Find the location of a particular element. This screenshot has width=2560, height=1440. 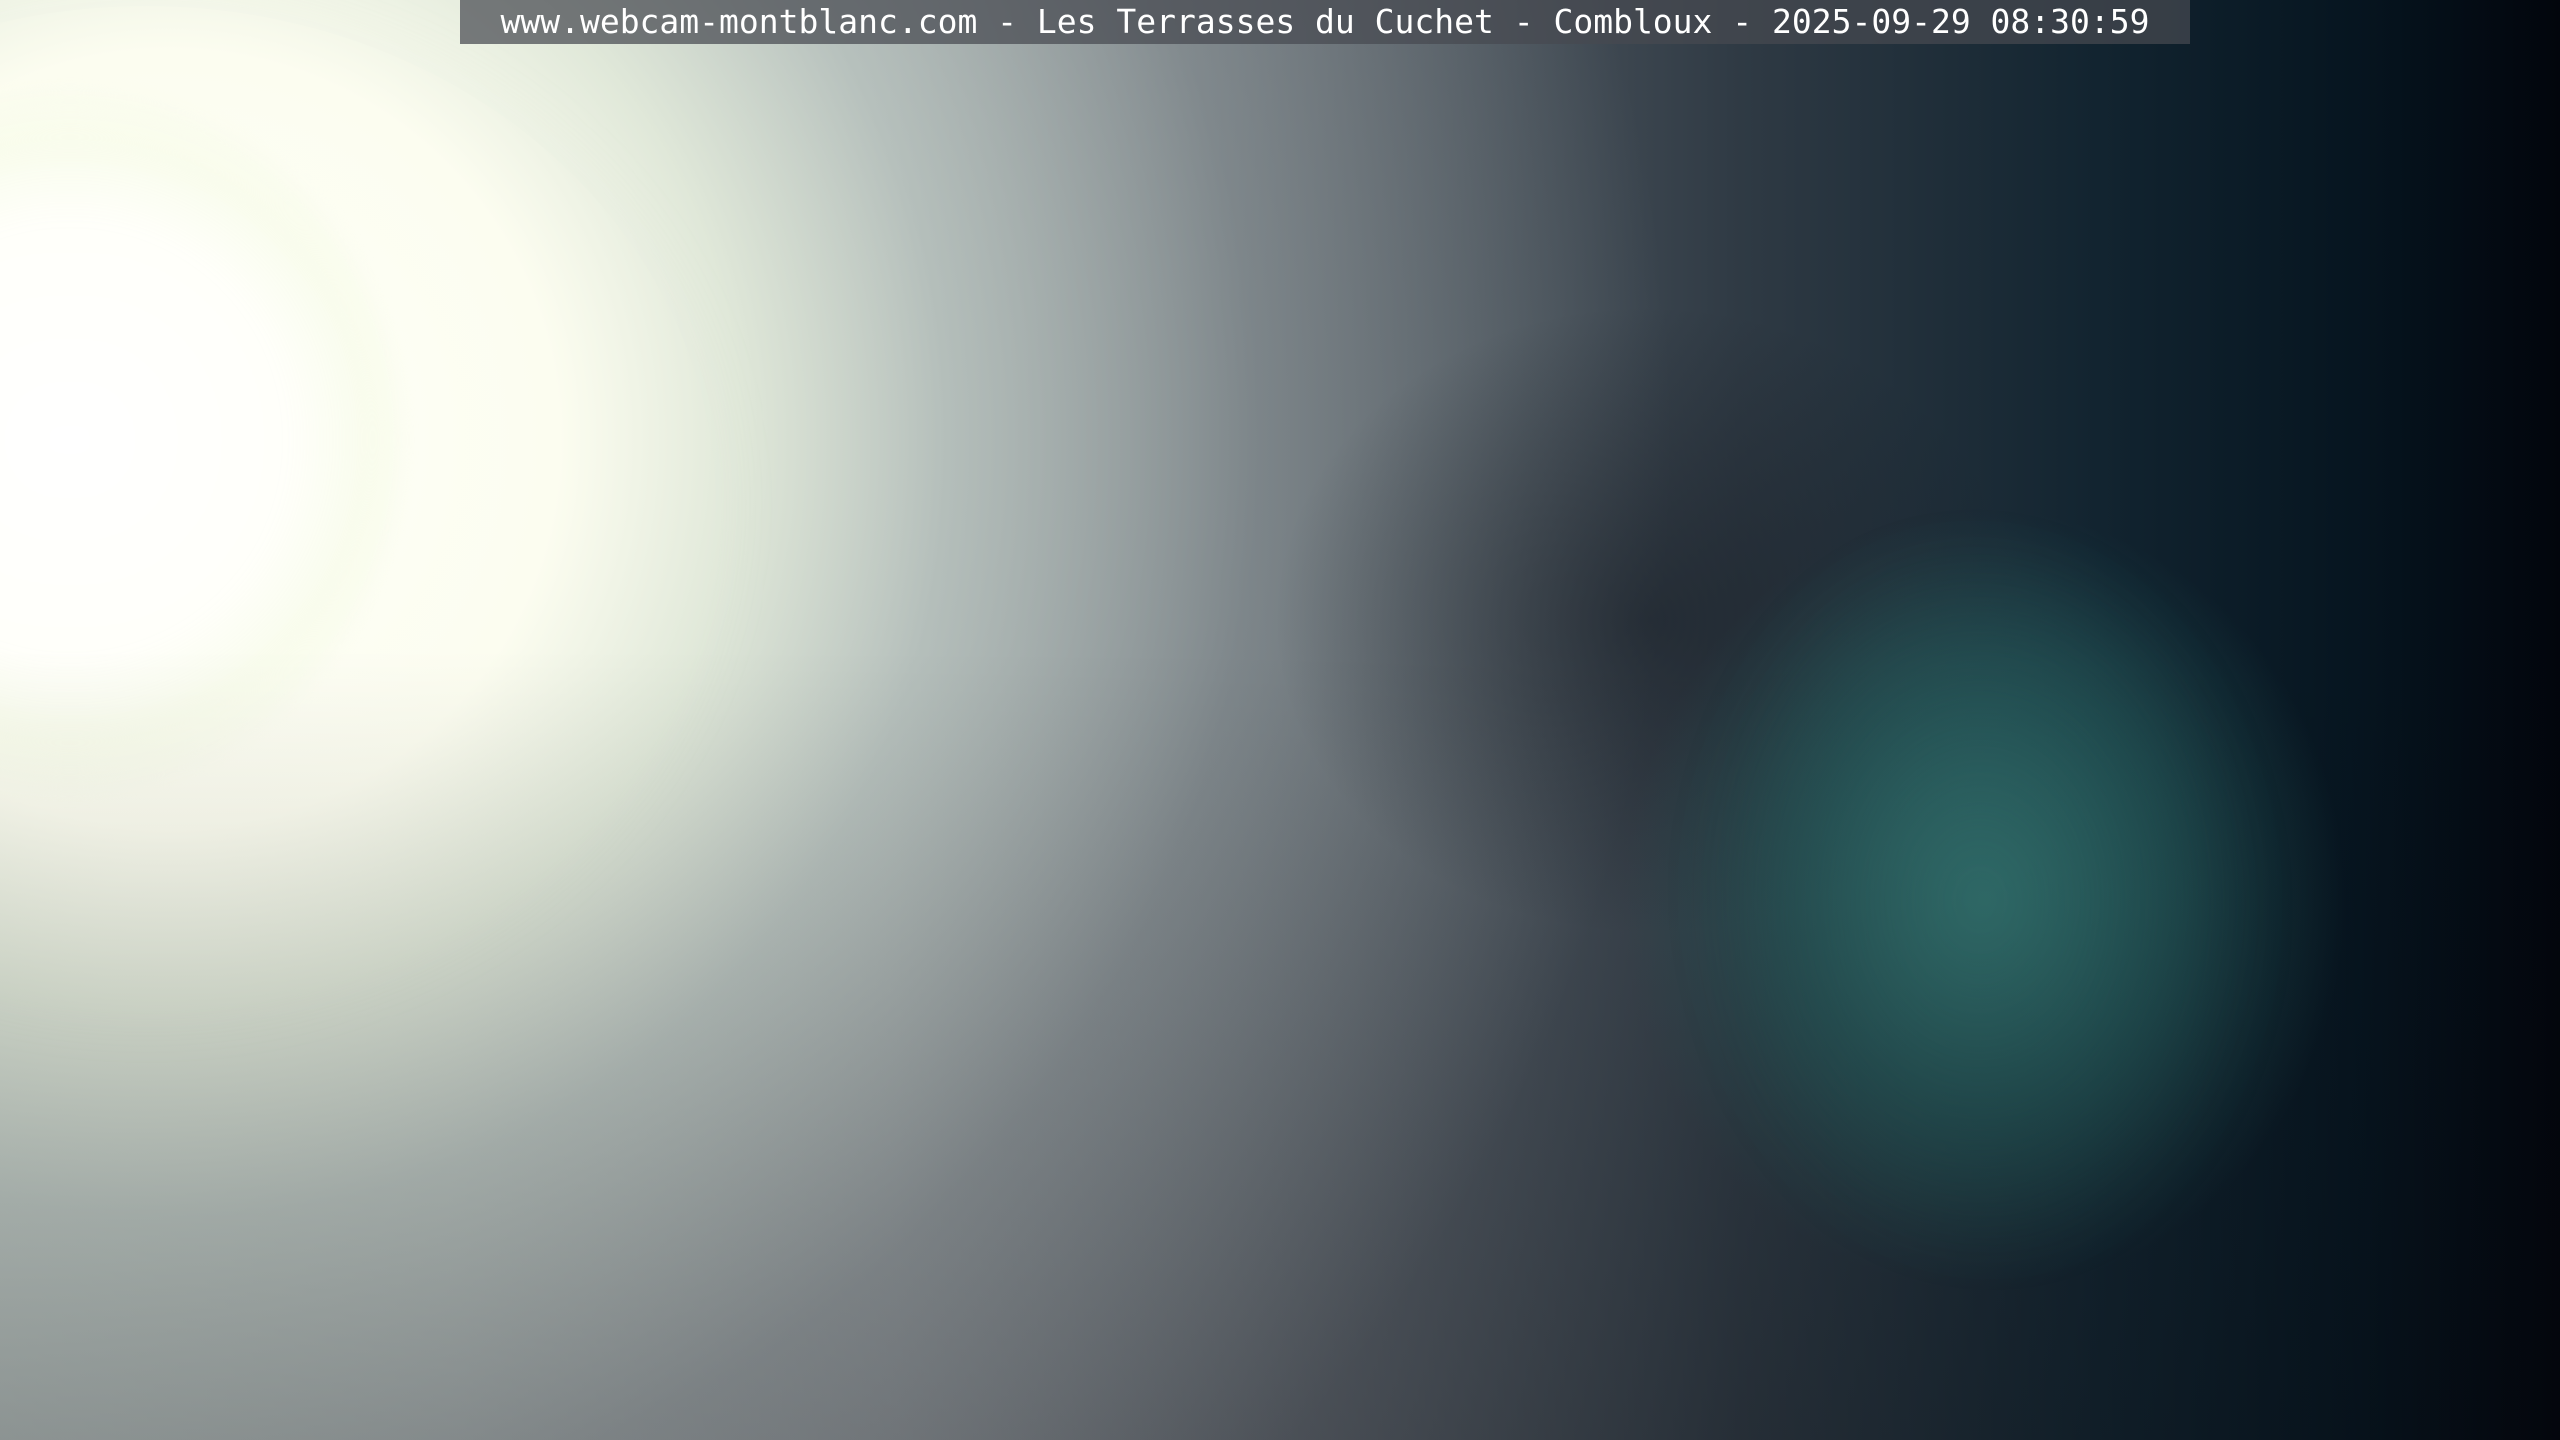

teal-lens-flare is located at coordinates (1980, 900).